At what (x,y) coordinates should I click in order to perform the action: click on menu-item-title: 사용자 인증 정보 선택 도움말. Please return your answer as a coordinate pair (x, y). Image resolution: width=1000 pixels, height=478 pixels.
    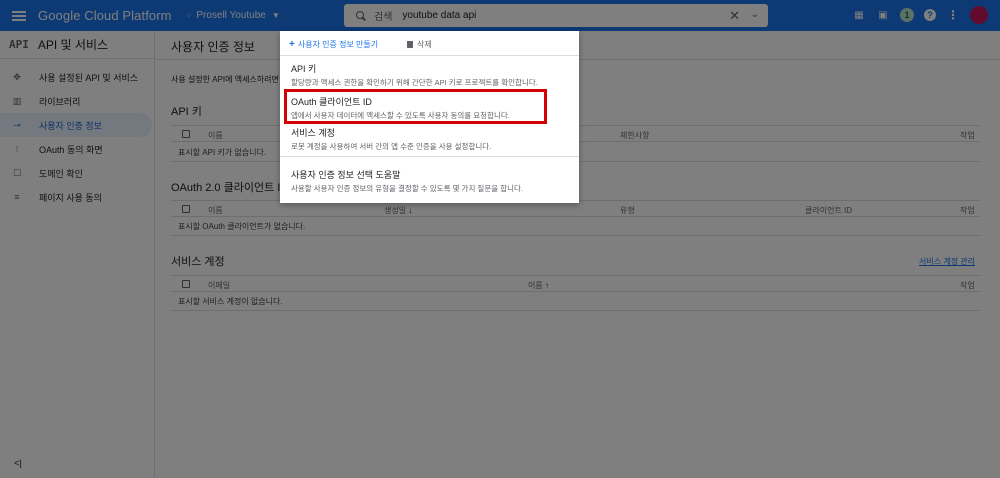
    Looking at the image, I should click on (346, 175).